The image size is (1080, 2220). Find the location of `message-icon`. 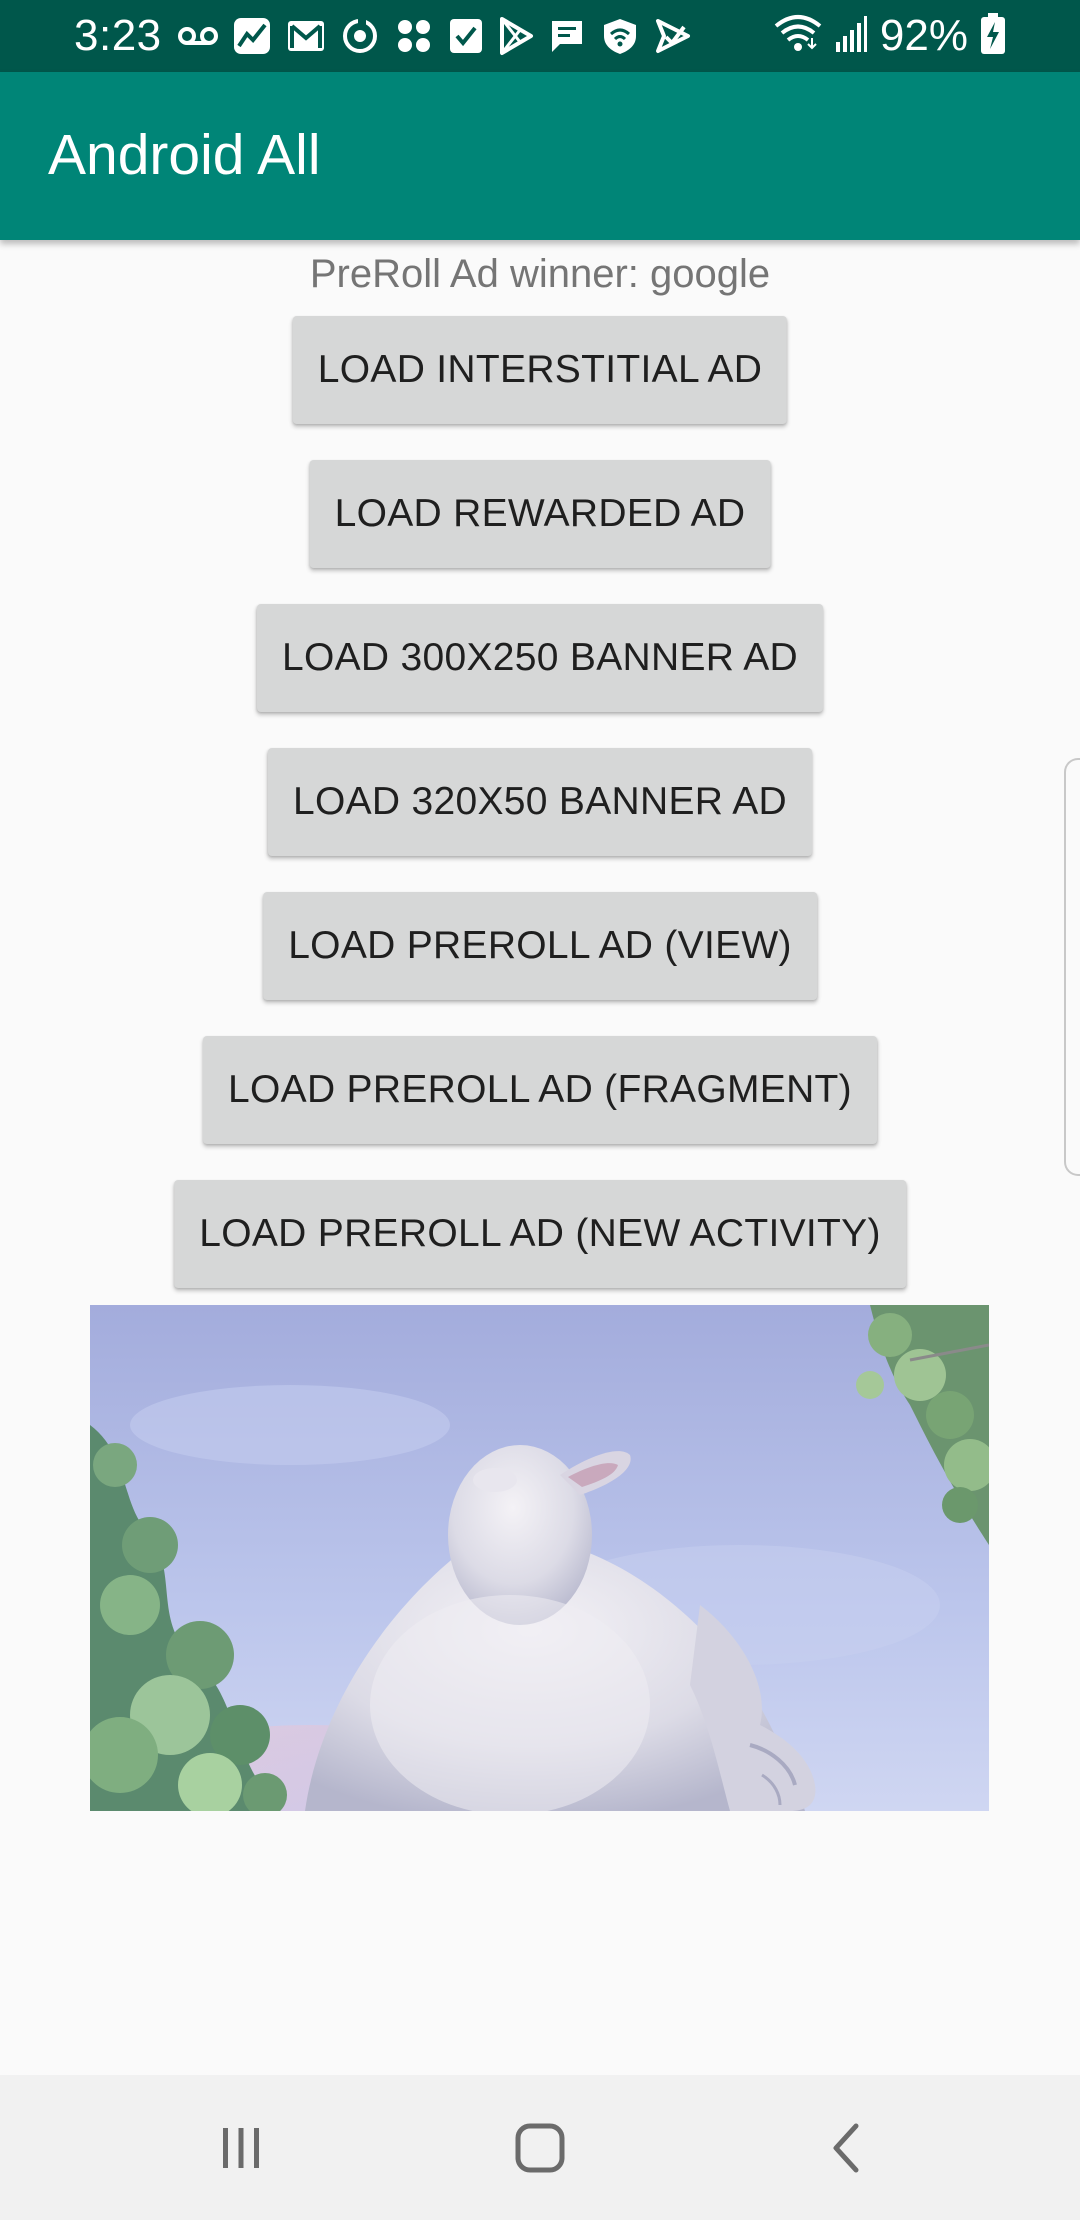

message-icon is located at coordinates (567, 36).